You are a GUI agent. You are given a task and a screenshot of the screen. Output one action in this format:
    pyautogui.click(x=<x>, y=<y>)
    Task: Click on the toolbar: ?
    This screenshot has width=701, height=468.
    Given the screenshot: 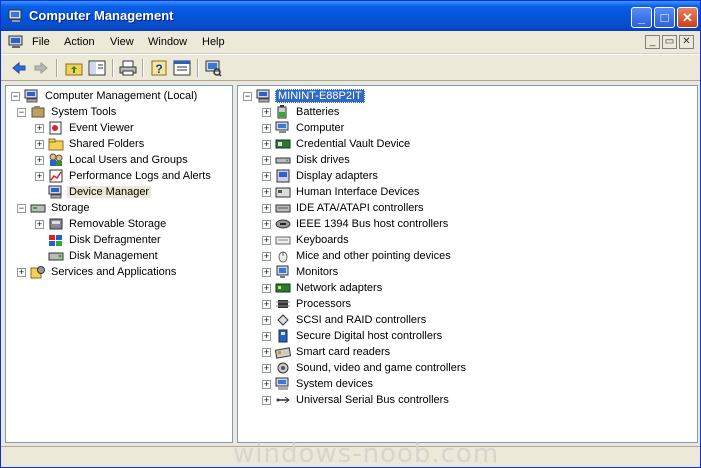 What is the action you would take?
    pyautogui.click(x=350, y=67)
    